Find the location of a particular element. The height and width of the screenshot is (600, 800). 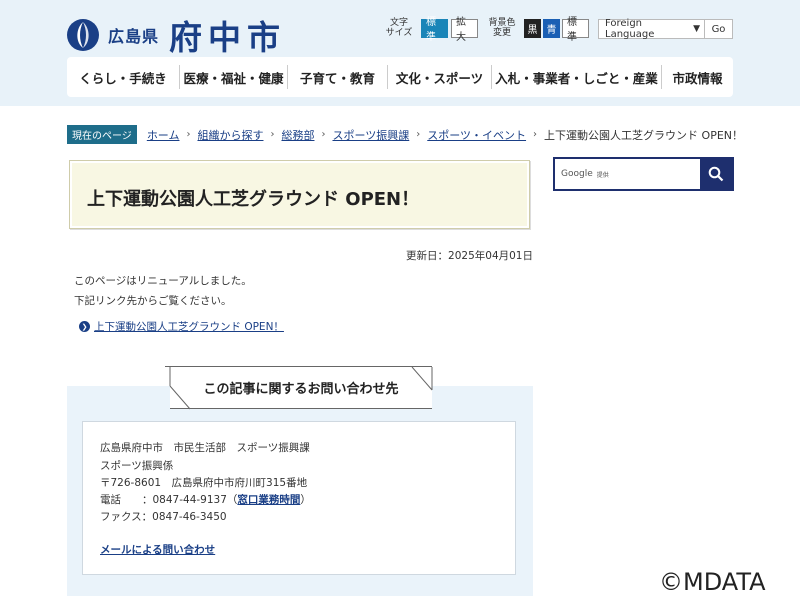

chevron-down-icon: ▼ is located at coordinates (696, 29).